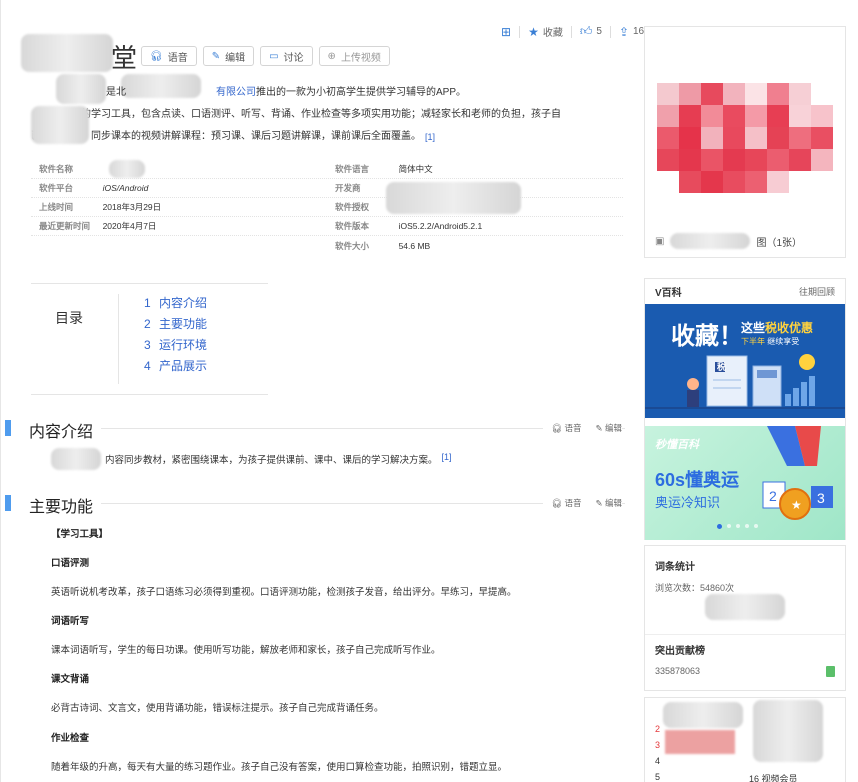  Describe the element at coordinates (56, 207) in the screenshot. I see `info-key: 上线时间` at that location.